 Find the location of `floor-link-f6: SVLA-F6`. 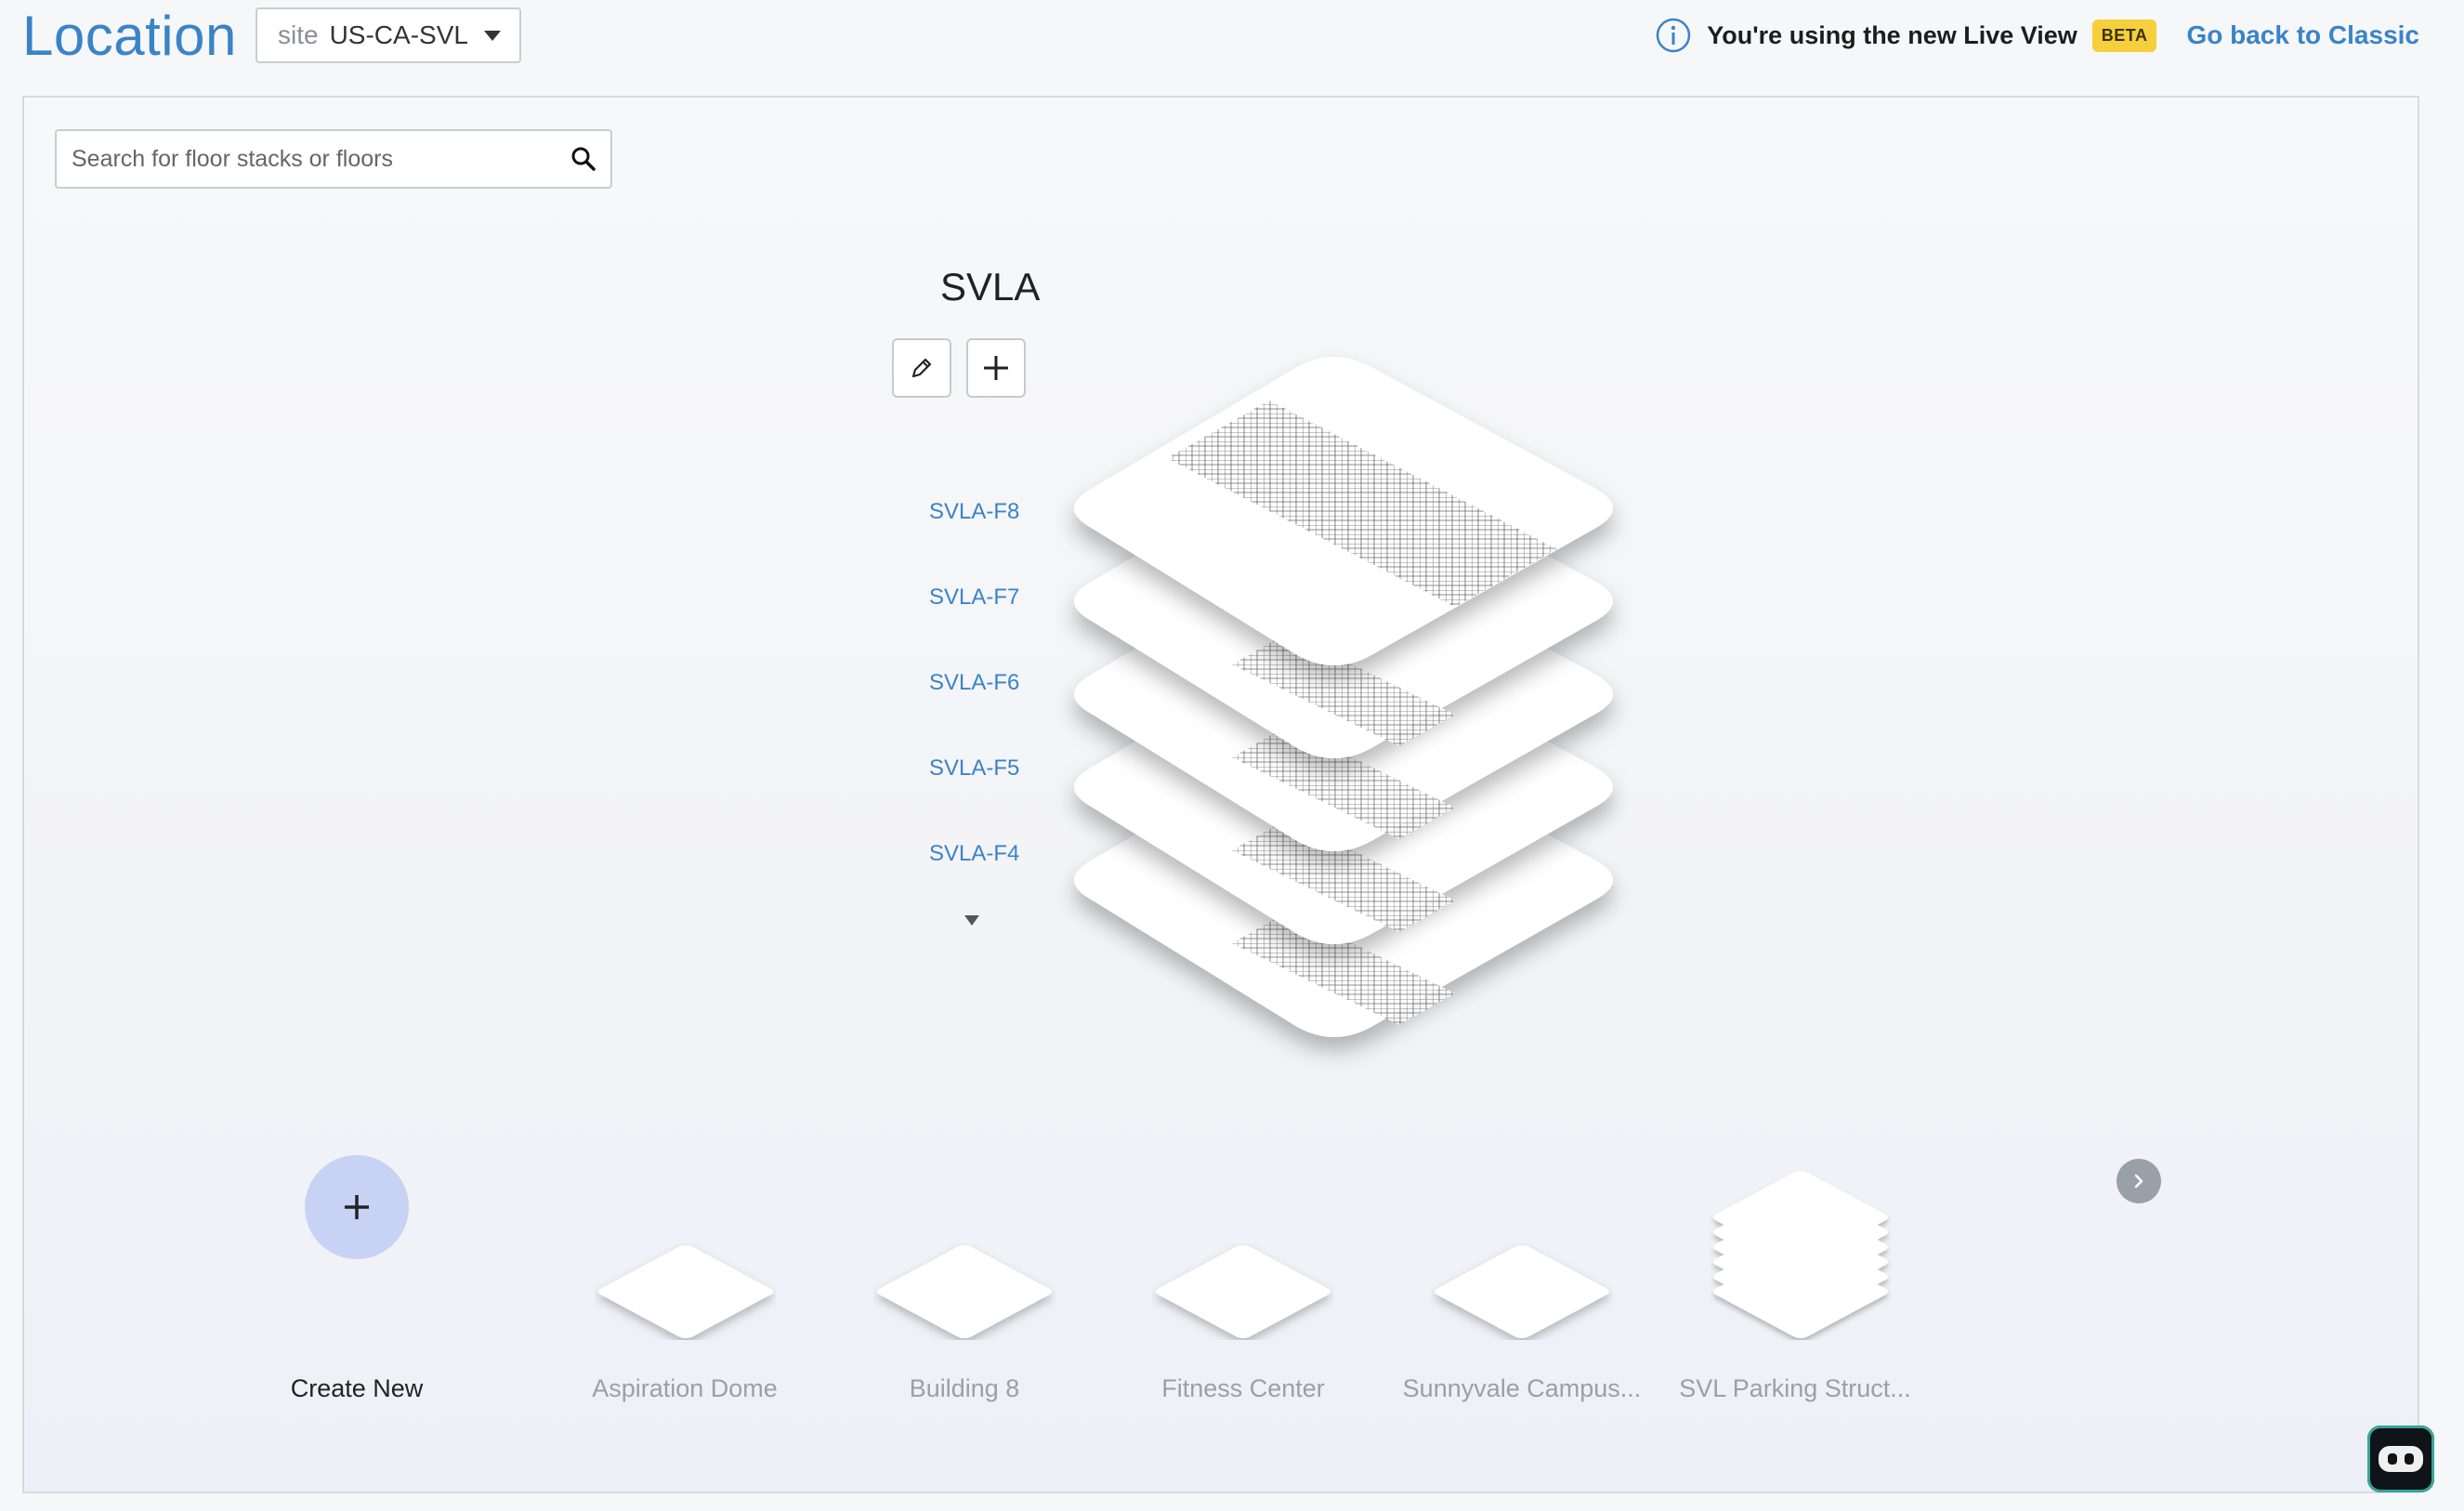

floor-link-f6: SVLA-F6 is located at coordinates (974, 683).